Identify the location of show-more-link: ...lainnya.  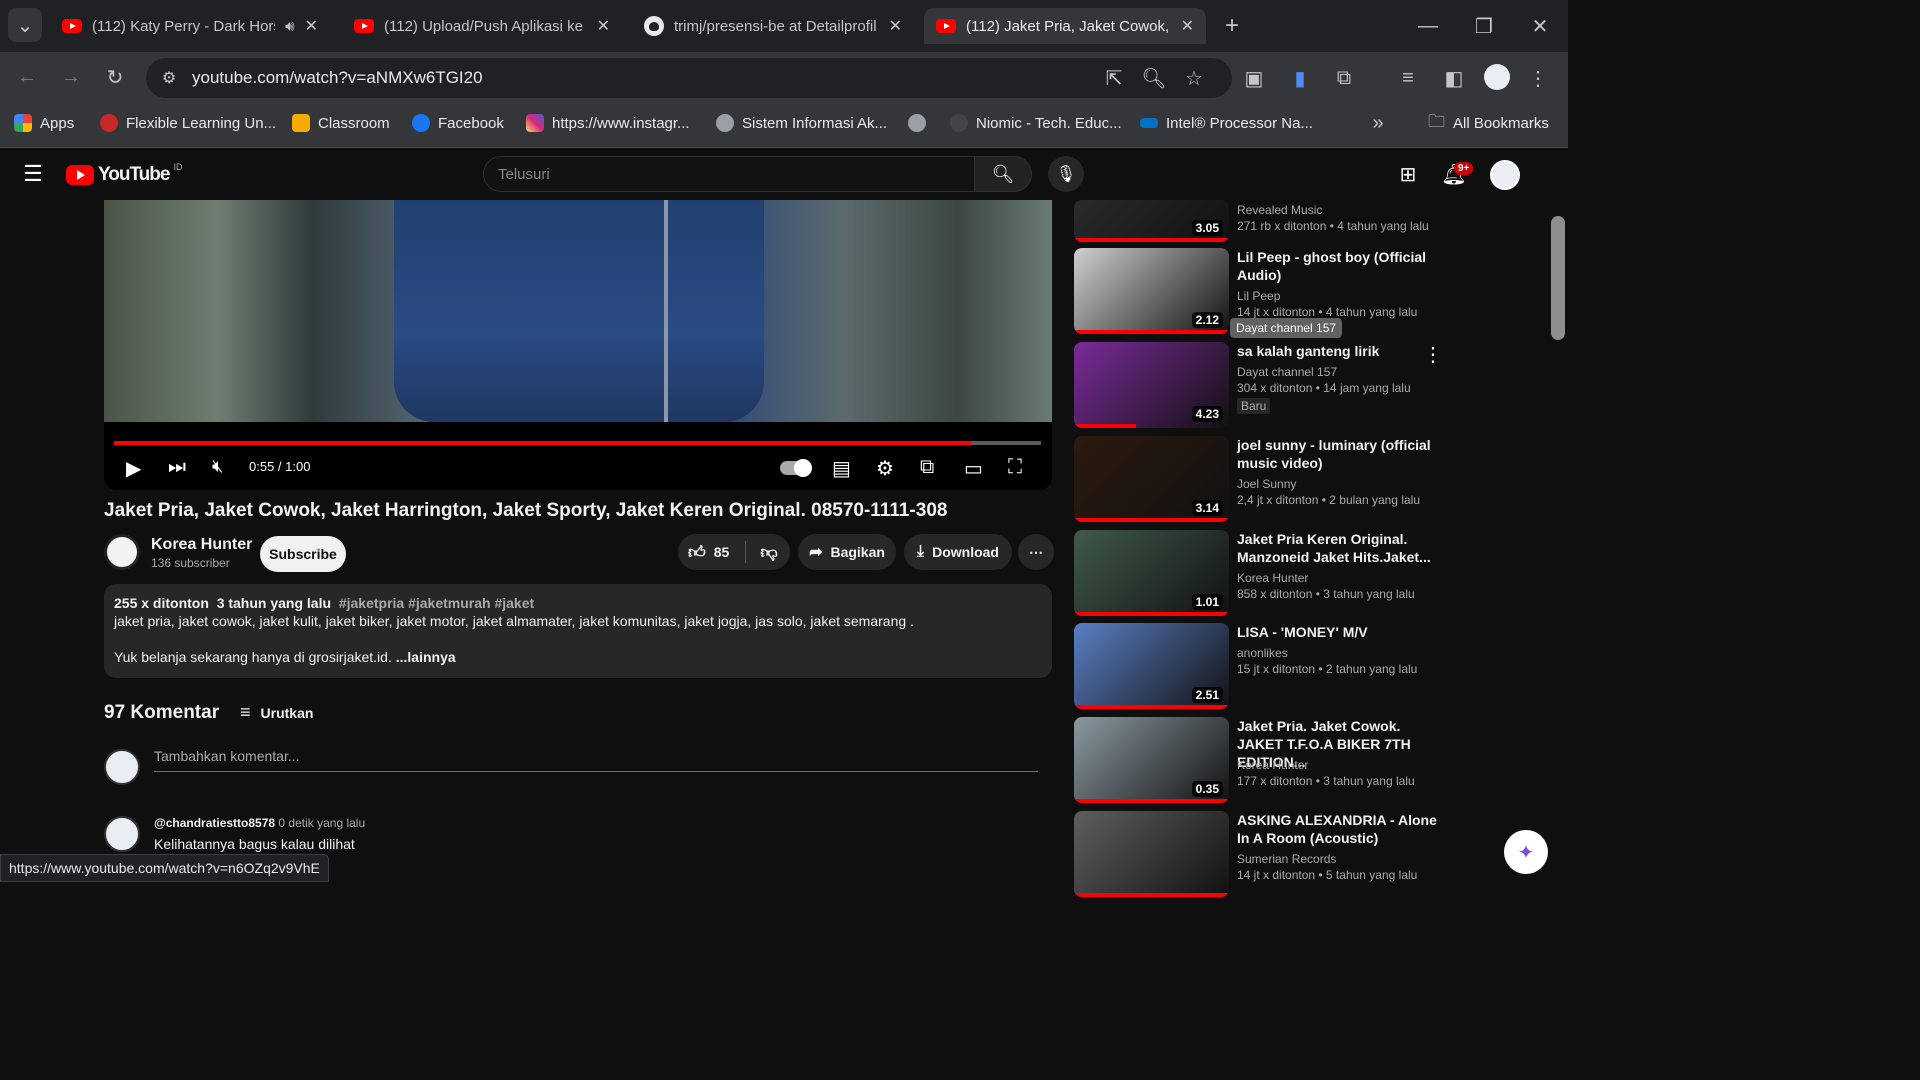
(426, 657).